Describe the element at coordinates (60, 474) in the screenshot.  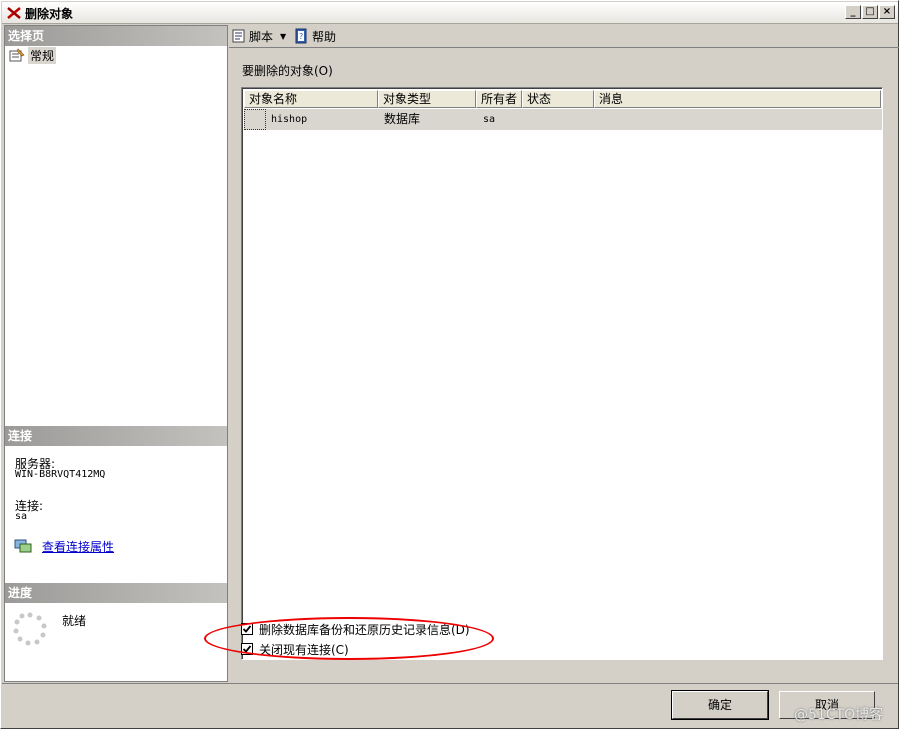
I see `server-value: WIN-B8RVQT412MQ` at that location.